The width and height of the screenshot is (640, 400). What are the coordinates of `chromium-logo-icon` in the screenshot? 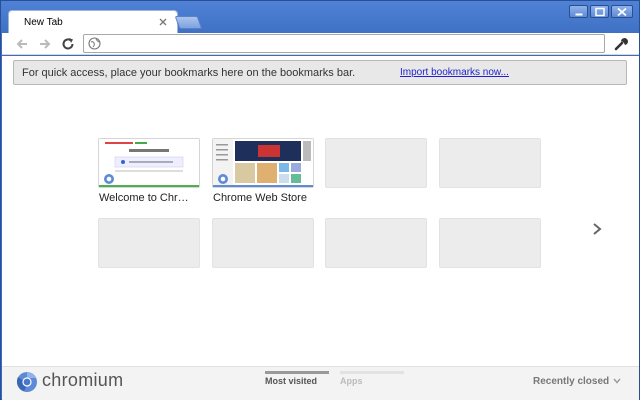 It's located at (26, 382).